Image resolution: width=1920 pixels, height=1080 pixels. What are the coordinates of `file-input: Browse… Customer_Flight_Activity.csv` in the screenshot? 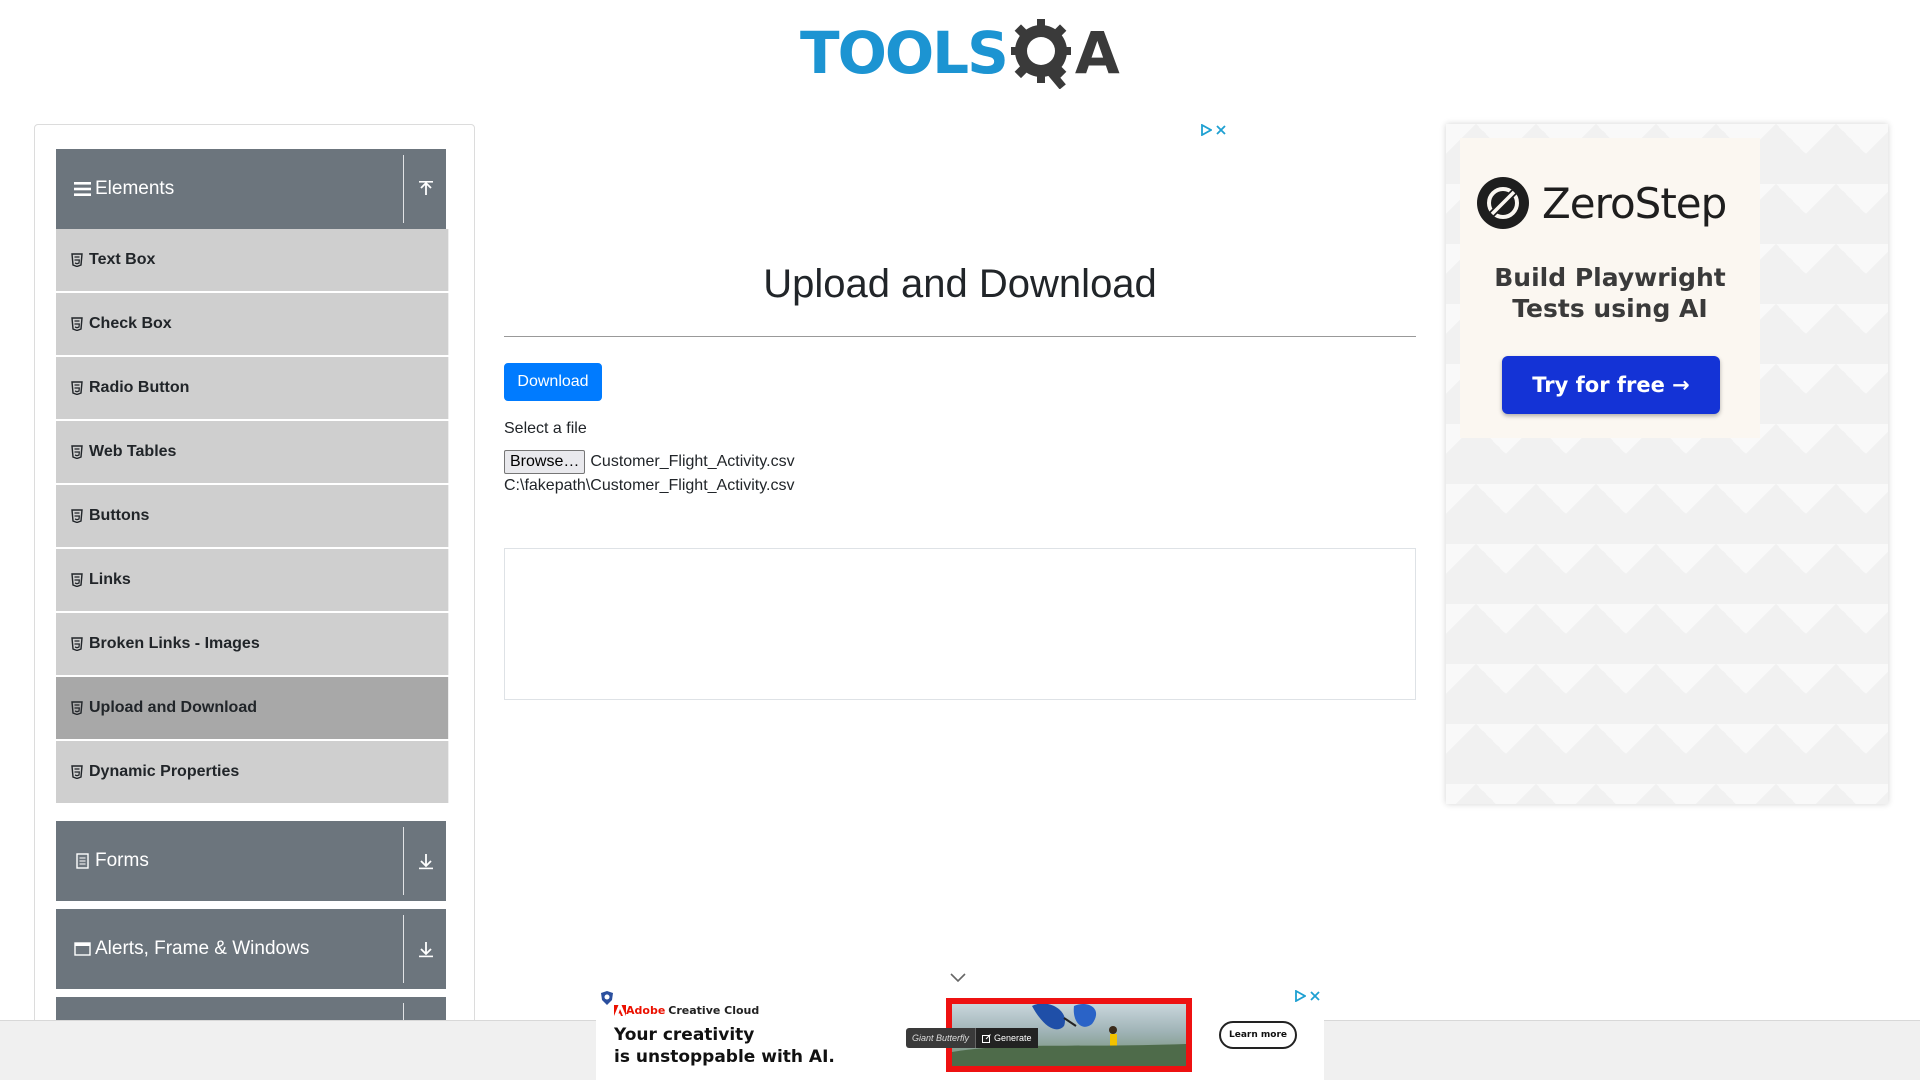 It's located at (649, 462).